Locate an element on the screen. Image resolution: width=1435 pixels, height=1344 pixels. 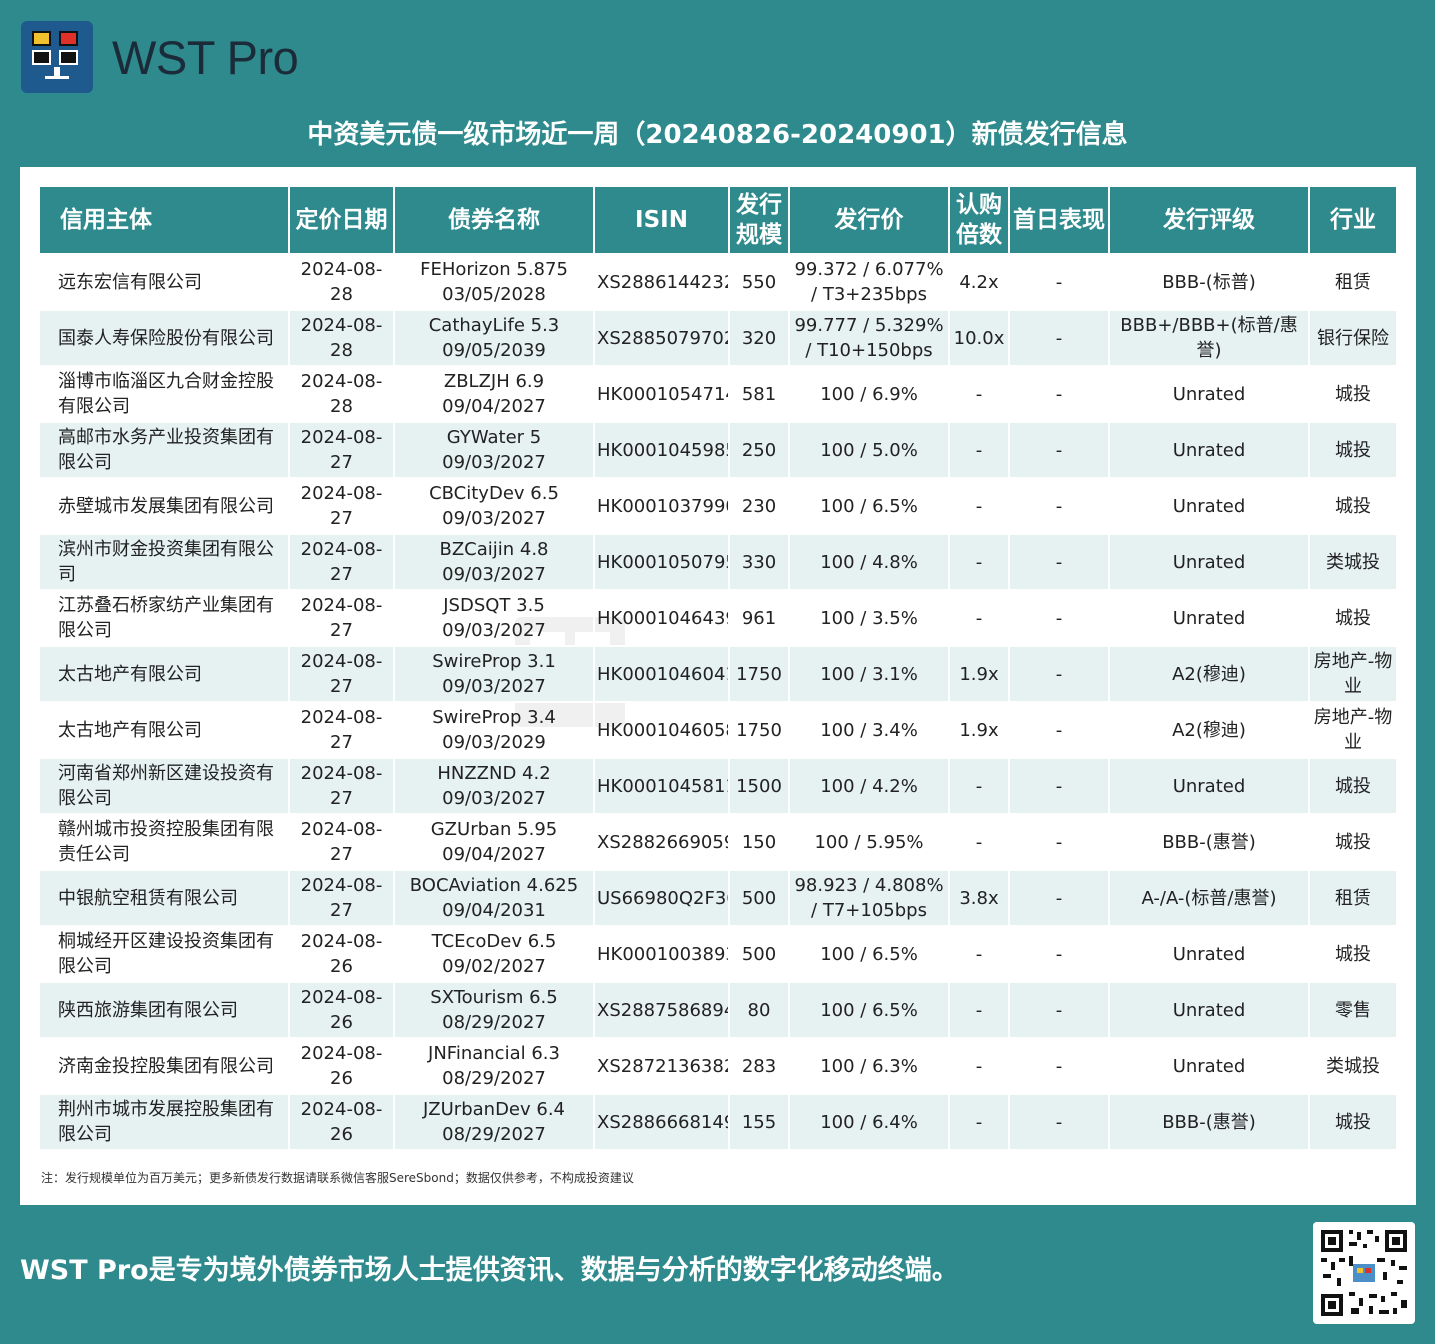
bond-name-cell: ZBLZJH 6.9 09/04/2027 is located at coordinates (495, 393).